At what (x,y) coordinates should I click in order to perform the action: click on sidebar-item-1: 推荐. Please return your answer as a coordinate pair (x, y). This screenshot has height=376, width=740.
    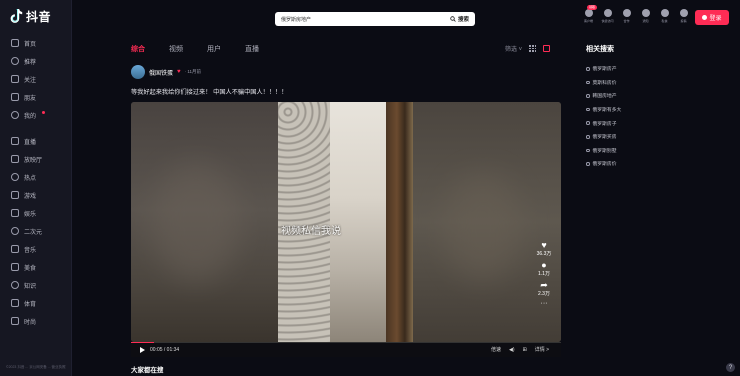
    Looking at the image, I should click on (36, 61).